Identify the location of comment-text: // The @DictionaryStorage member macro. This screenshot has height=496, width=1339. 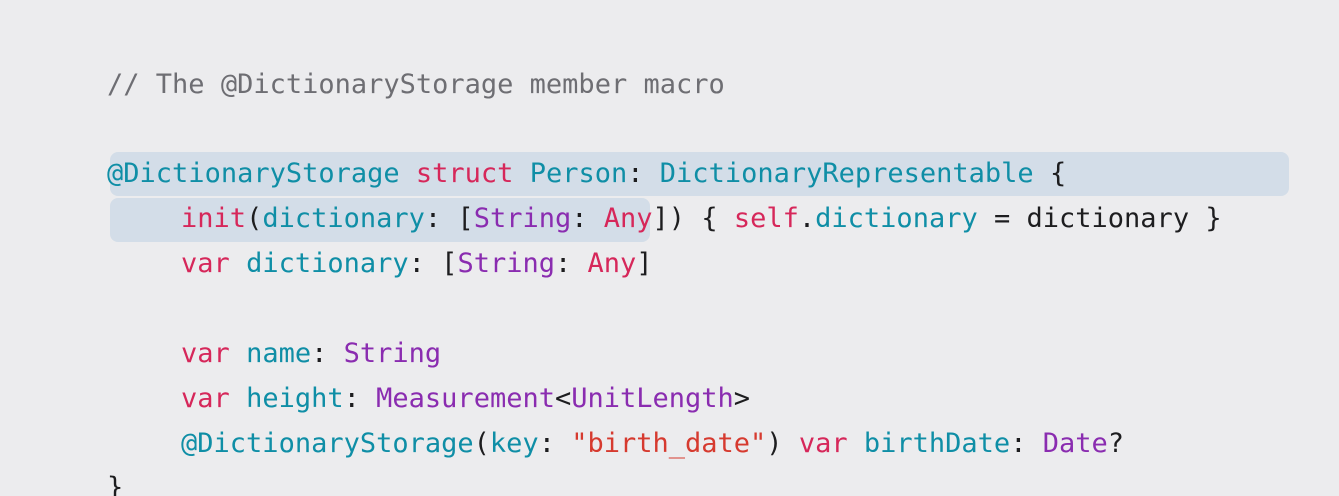
(416, 84).